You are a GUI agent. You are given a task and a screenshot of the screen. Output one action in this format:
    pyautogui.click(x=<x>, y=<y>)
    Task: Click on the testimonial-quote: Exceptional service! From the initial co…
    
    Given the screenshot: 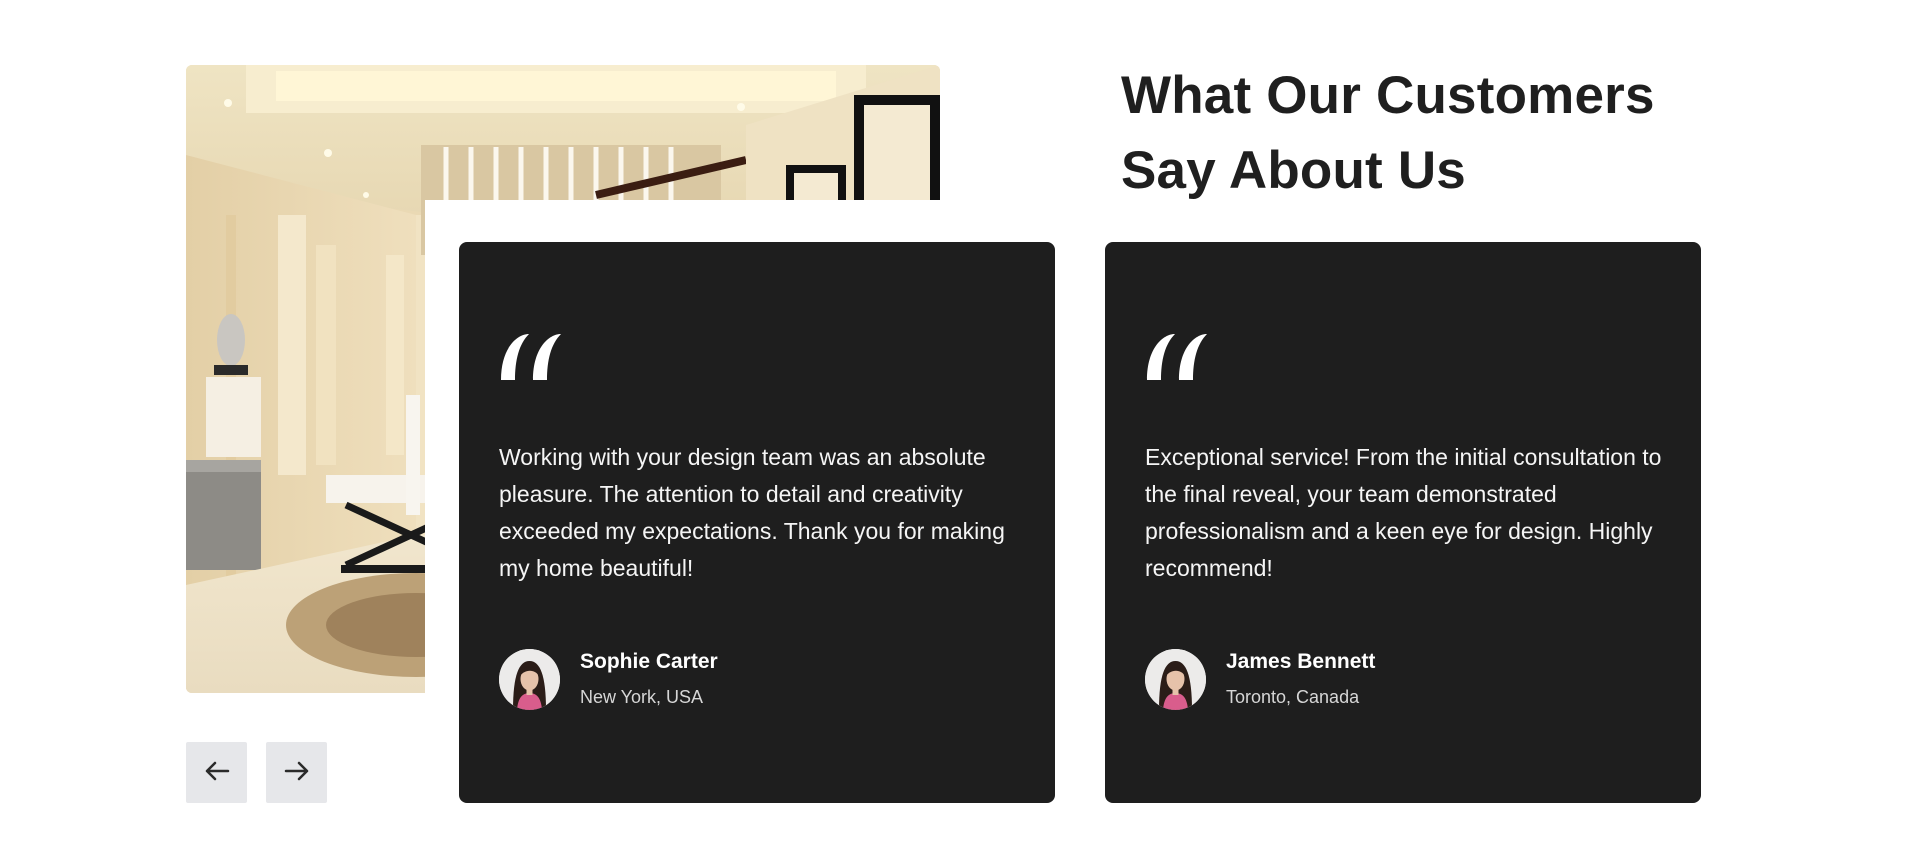 What is the action you would take?
    pyautogui.click(x=1403, y=512)
    